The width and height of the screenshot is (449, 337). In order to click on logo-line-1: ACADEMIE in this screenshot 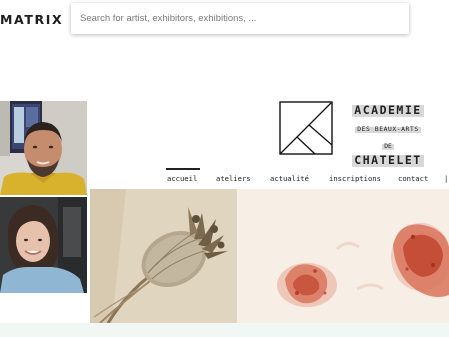, I will do `click(388, 110)`.